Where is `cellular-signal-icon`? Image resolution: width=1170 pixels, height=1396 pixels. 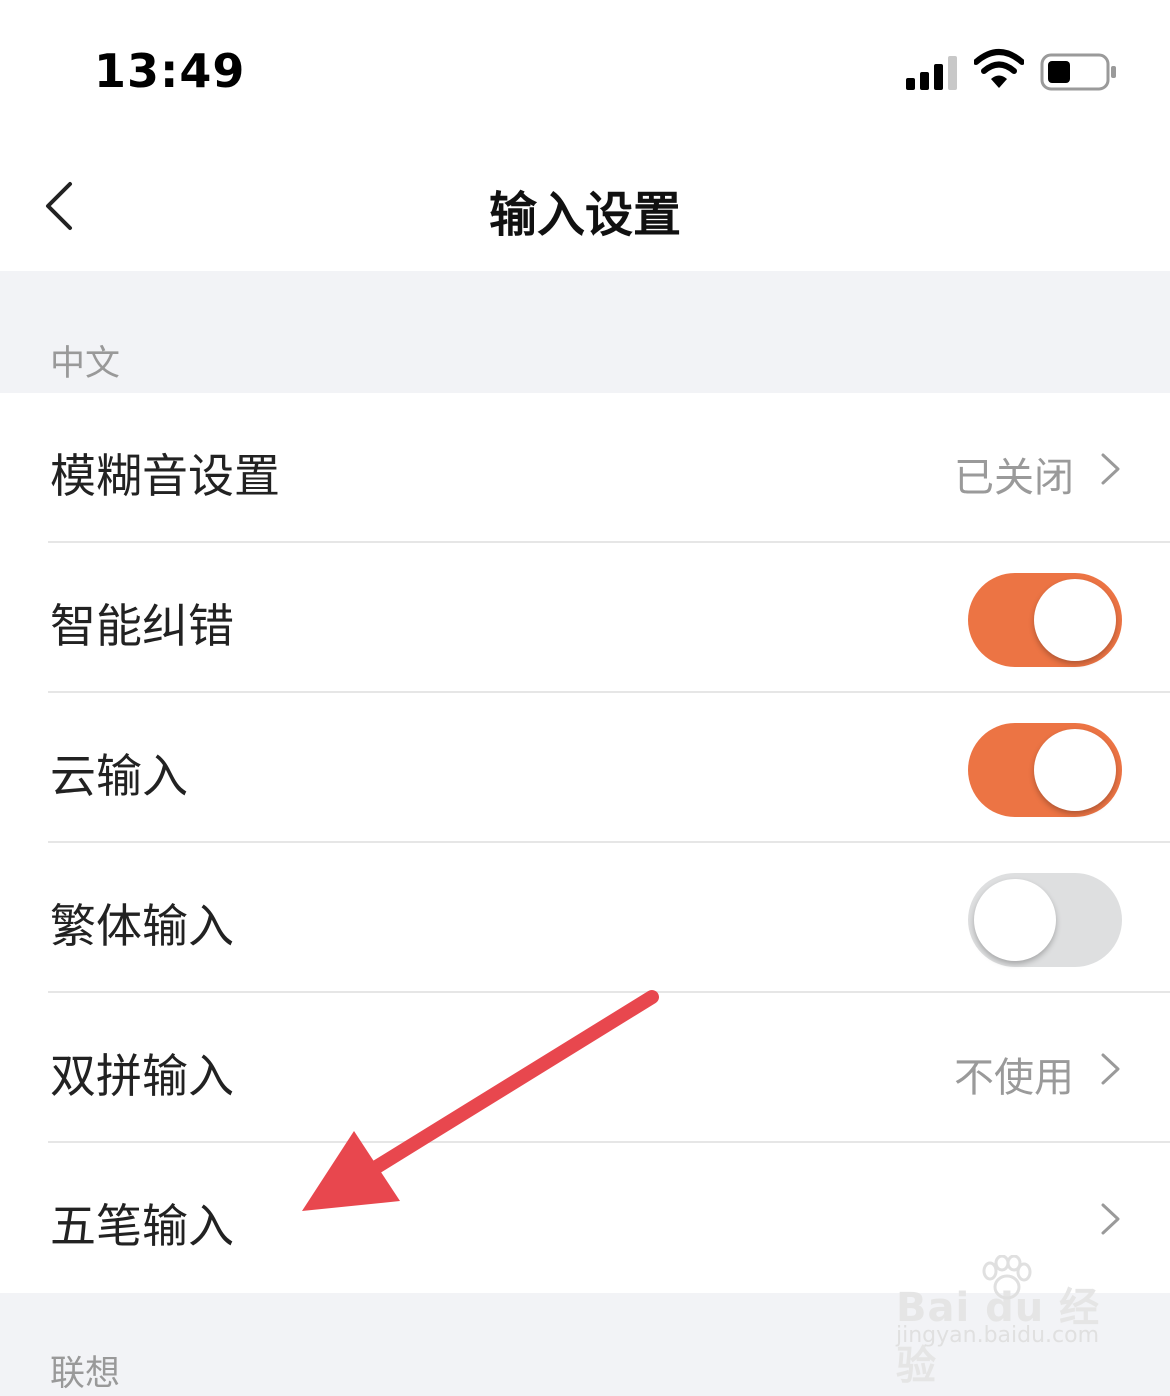
cellular-signal-icon is located at coordinates (932, 72).